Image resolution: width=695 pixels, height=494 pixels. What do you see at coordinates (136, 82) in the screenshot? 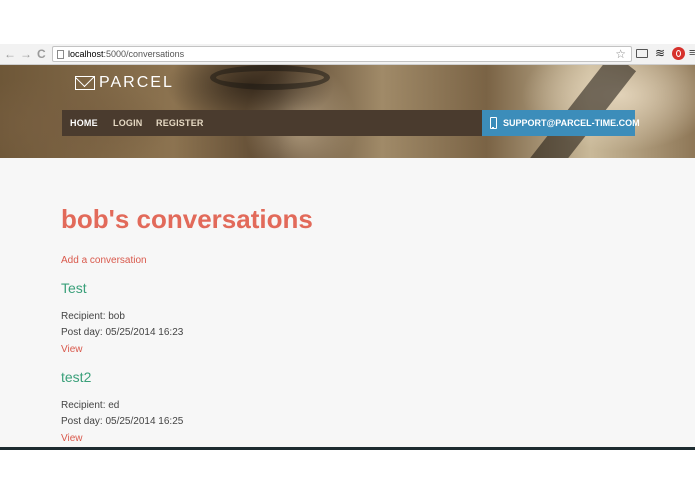
I see `logo-text: PARCEL` at bounding box center [136, 82].